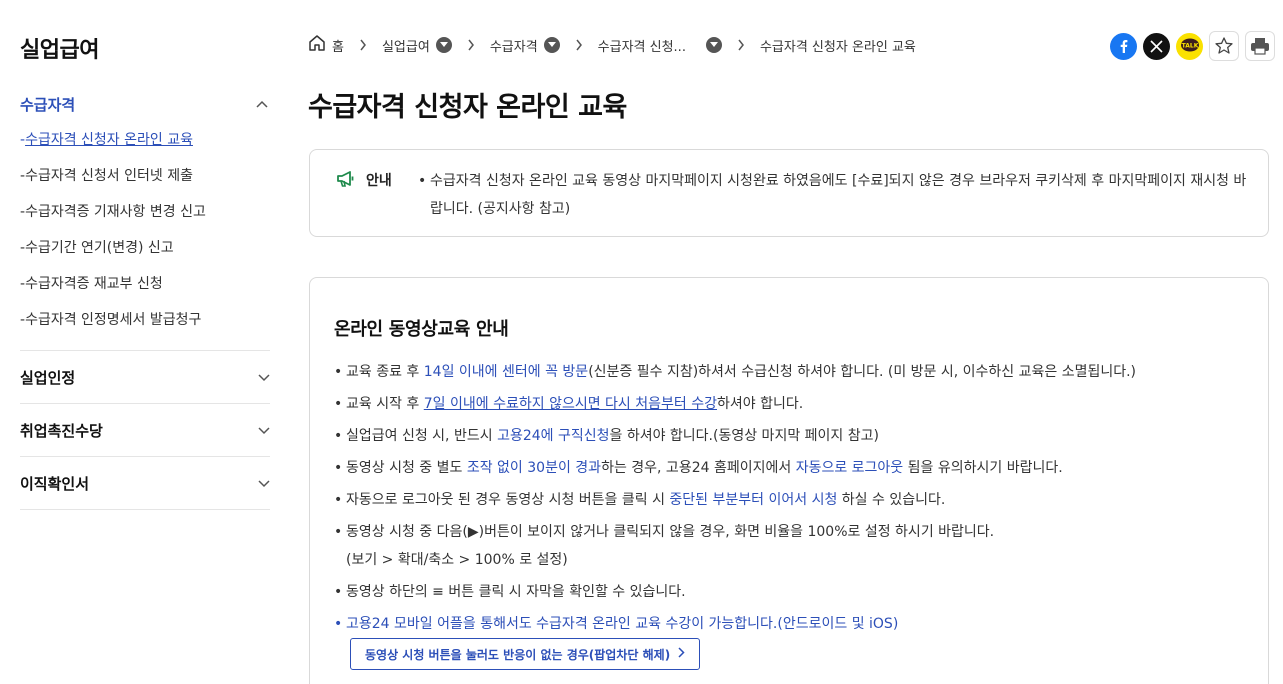 This screenshot has height=684, width=1283. Describe the element at coordinates (422, 436) in the screenshot. I see `item-text: 실업급여 신청 시, 반드시` at that location.